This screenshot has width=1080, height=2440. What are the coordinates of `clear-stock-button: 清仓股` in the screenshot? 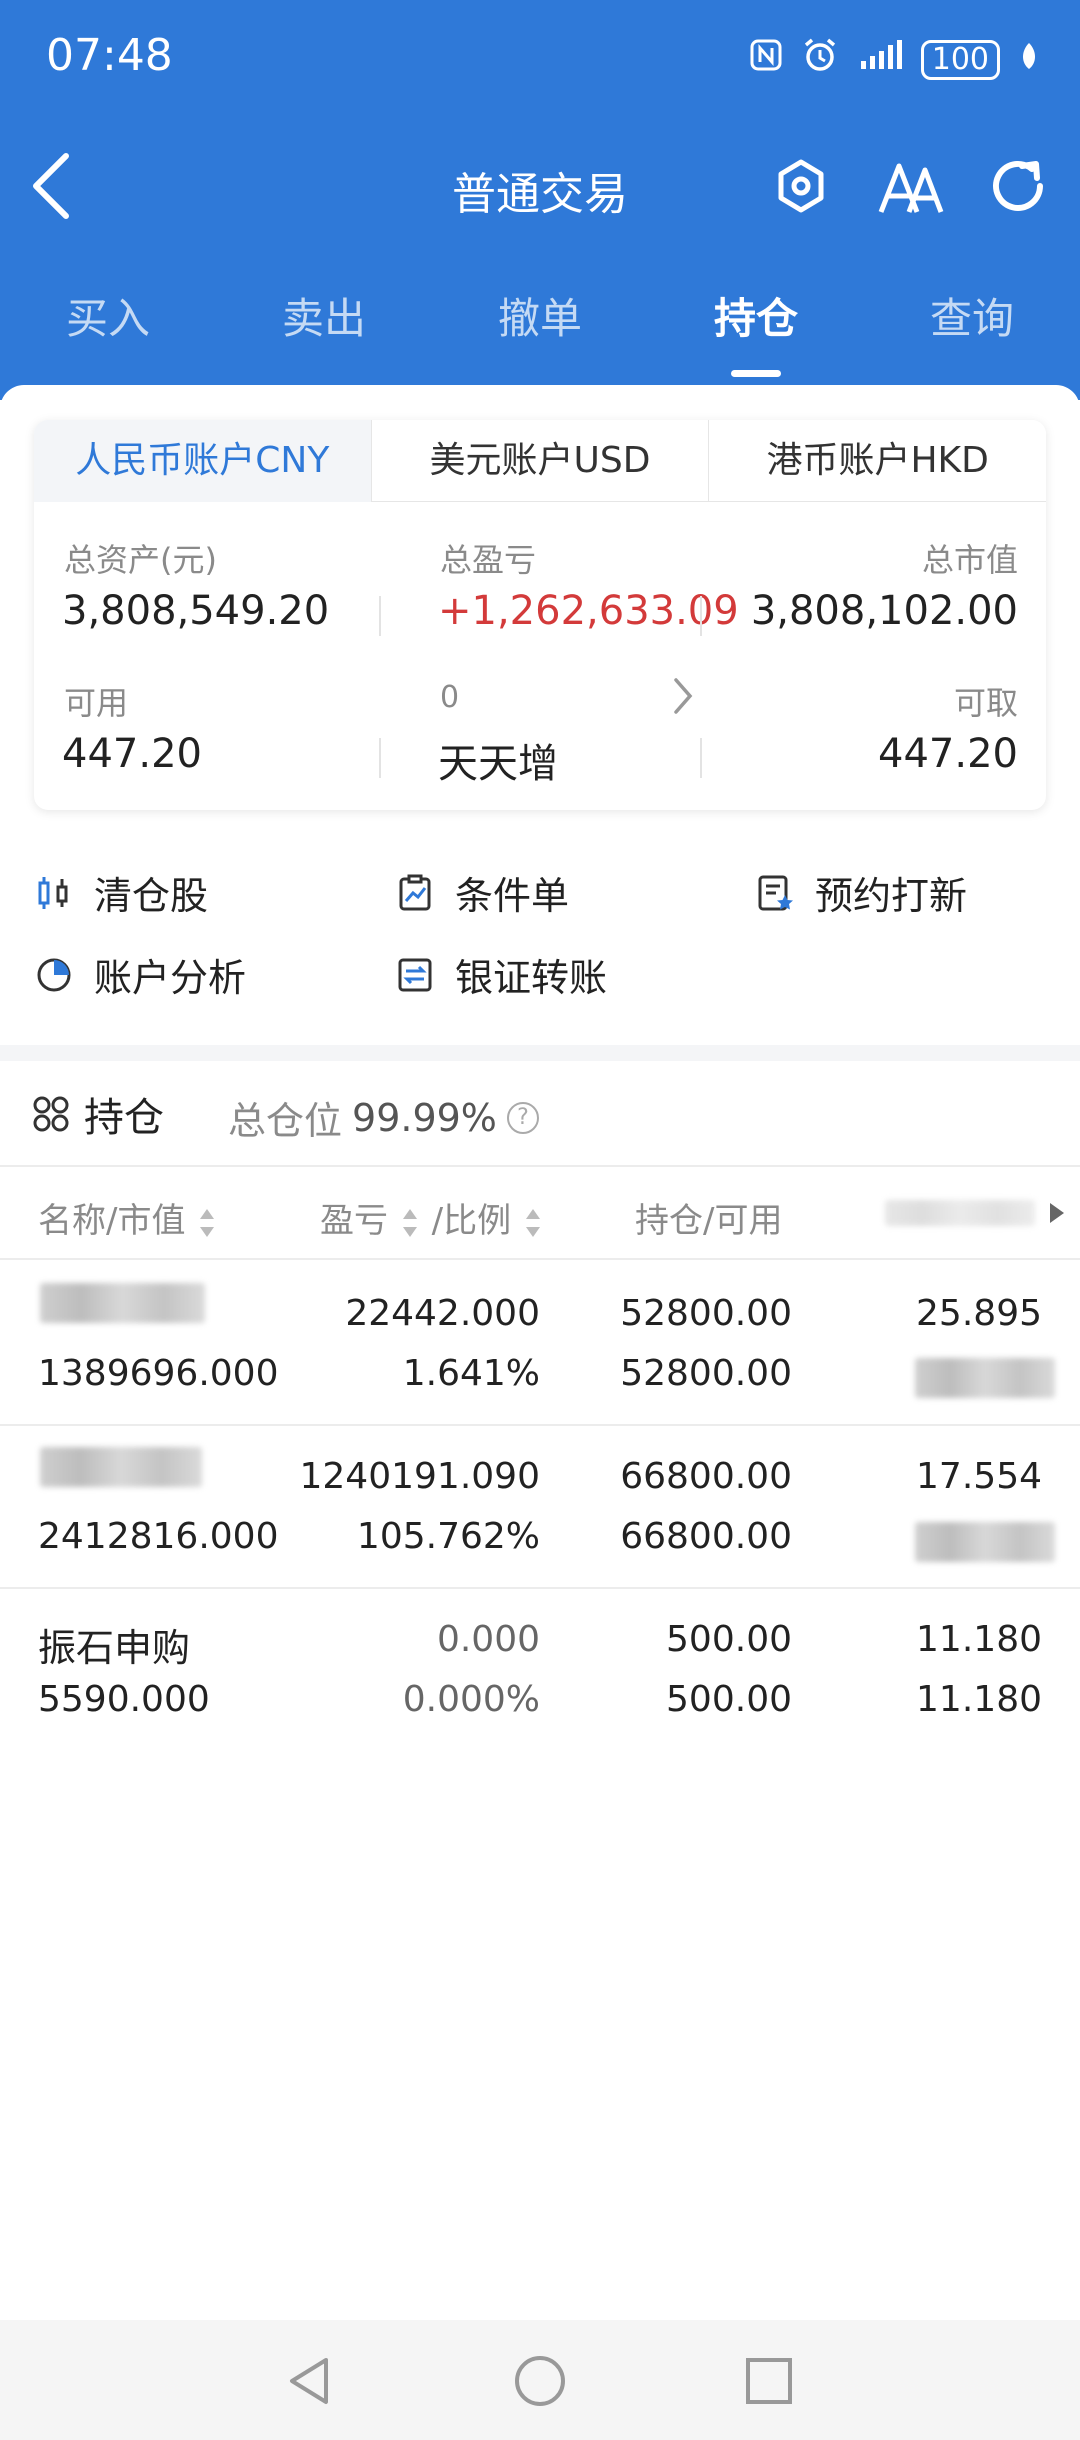 It's located at (121, 892).